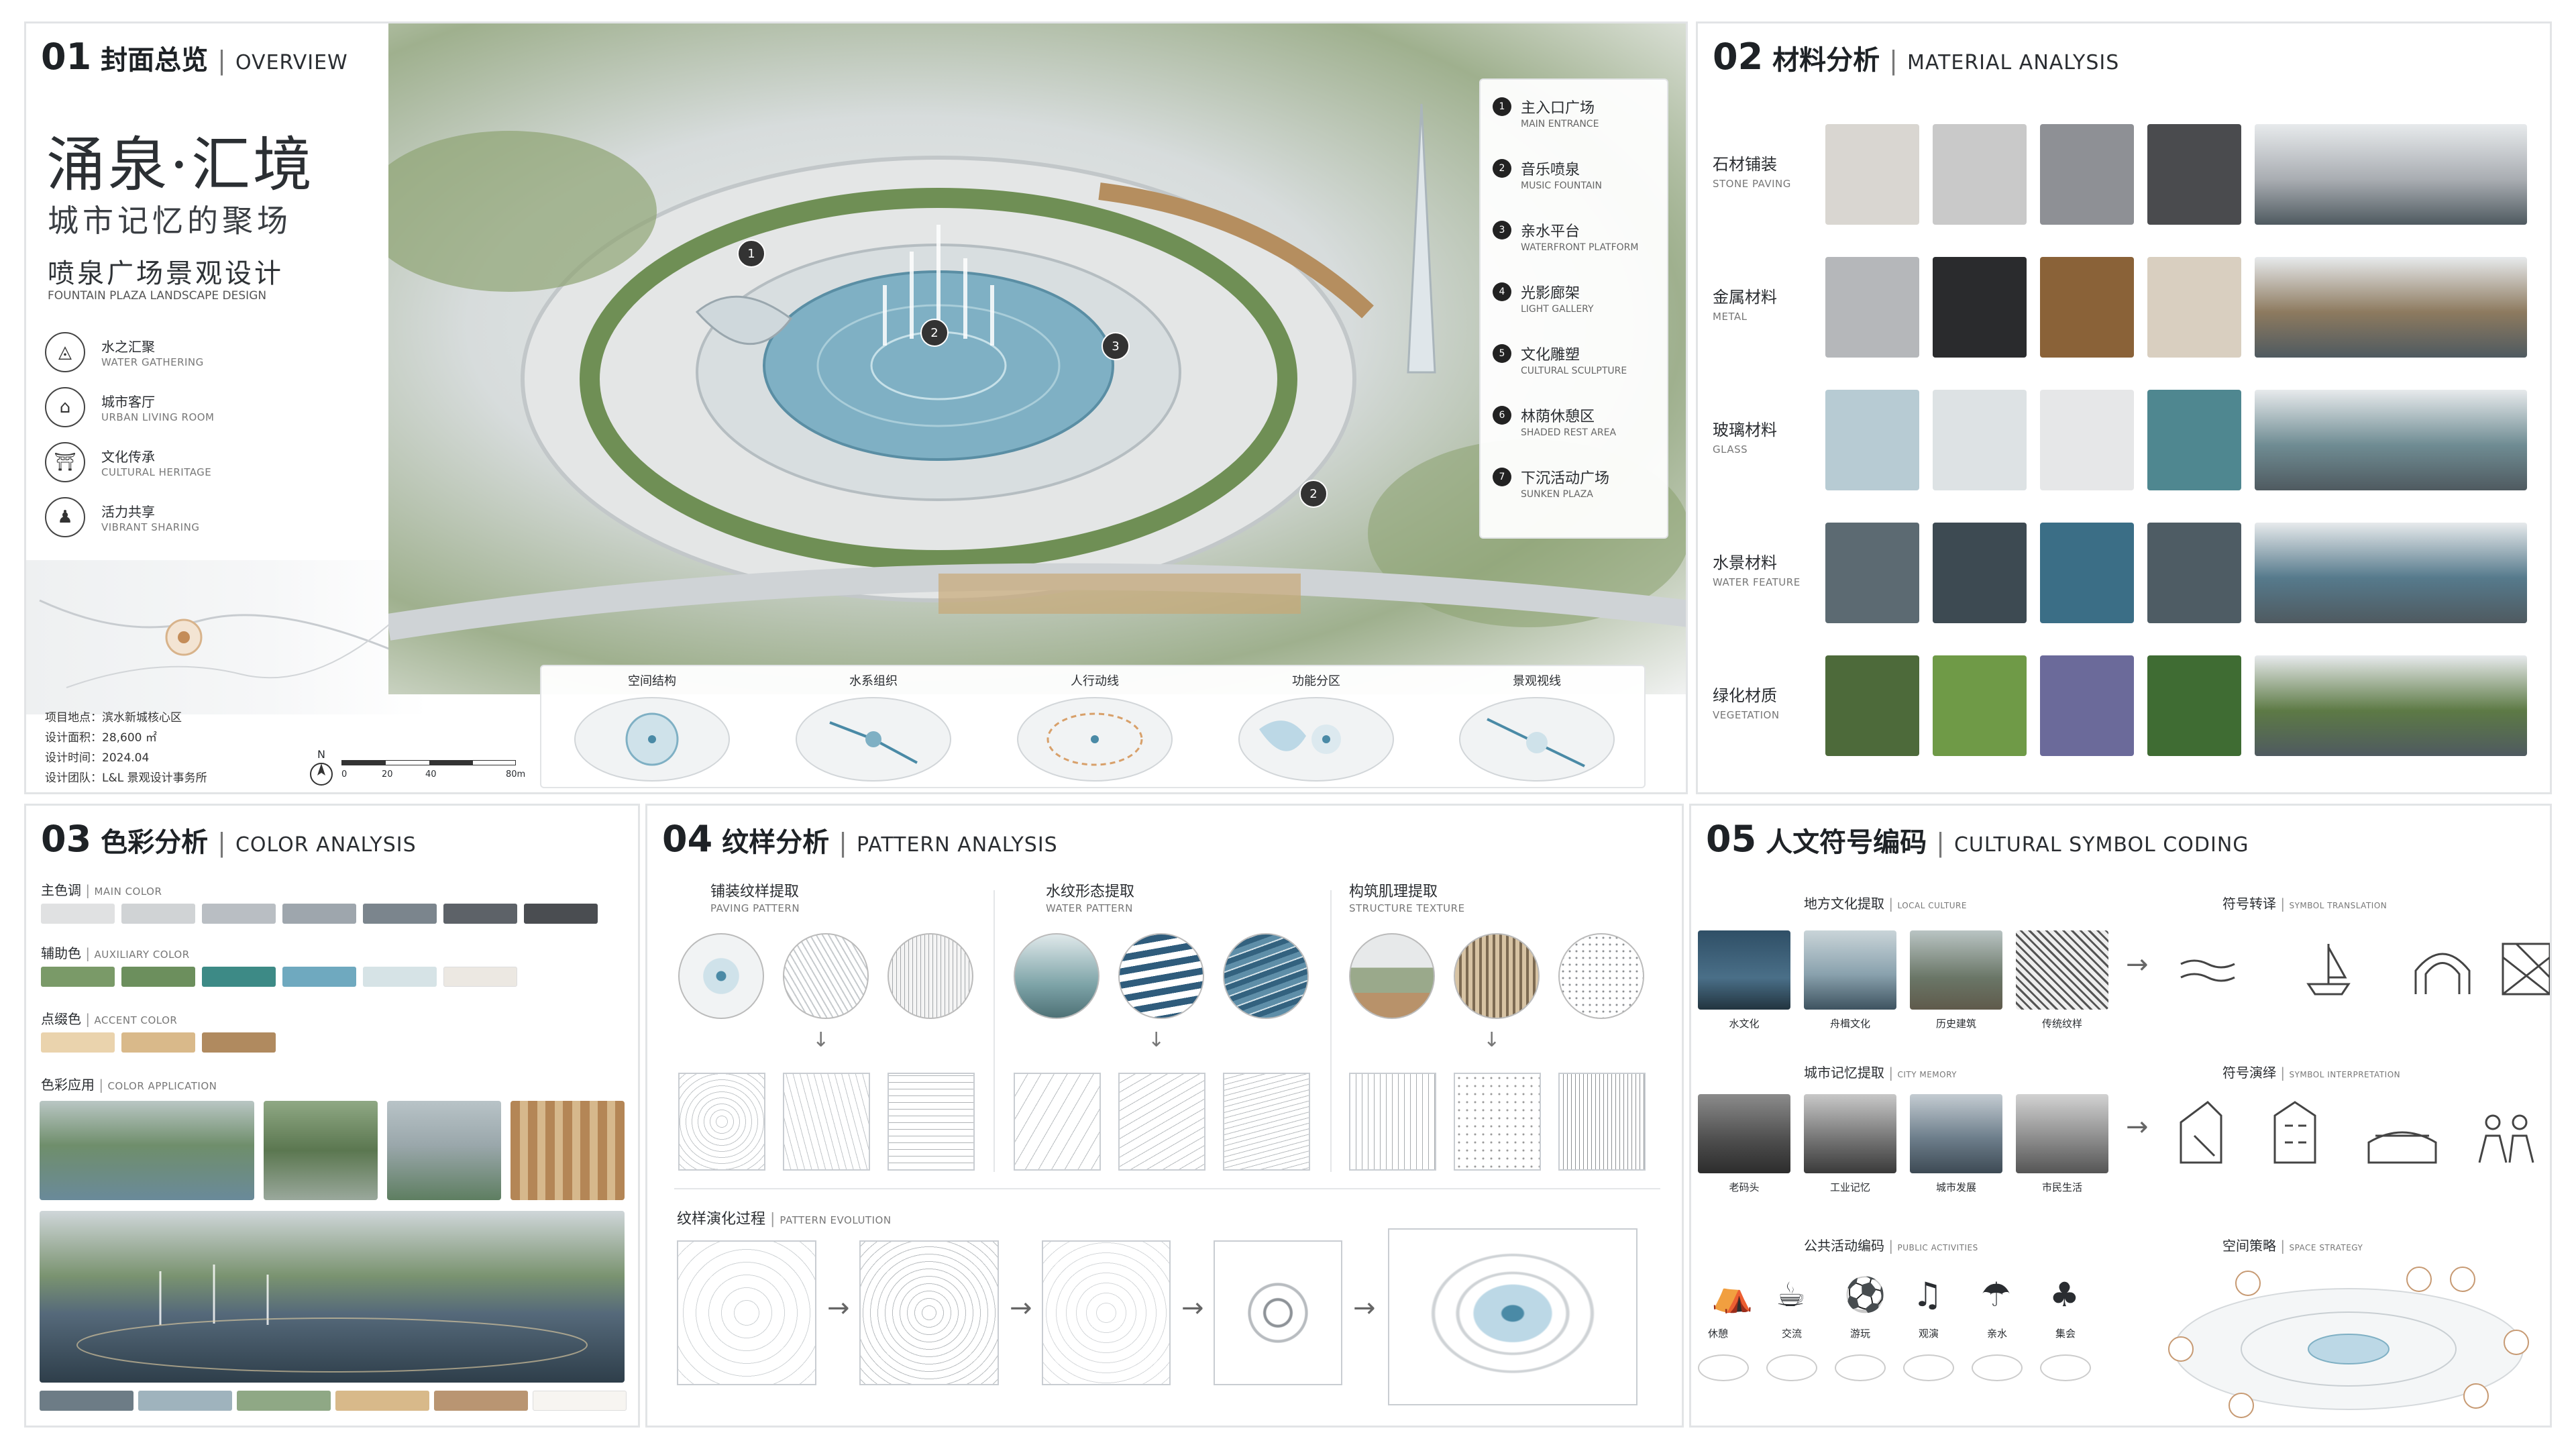 The image size is (2576, 1449). I want to click on main-color-label: 主色调 | MAIN COLOR, so click(101, 890).